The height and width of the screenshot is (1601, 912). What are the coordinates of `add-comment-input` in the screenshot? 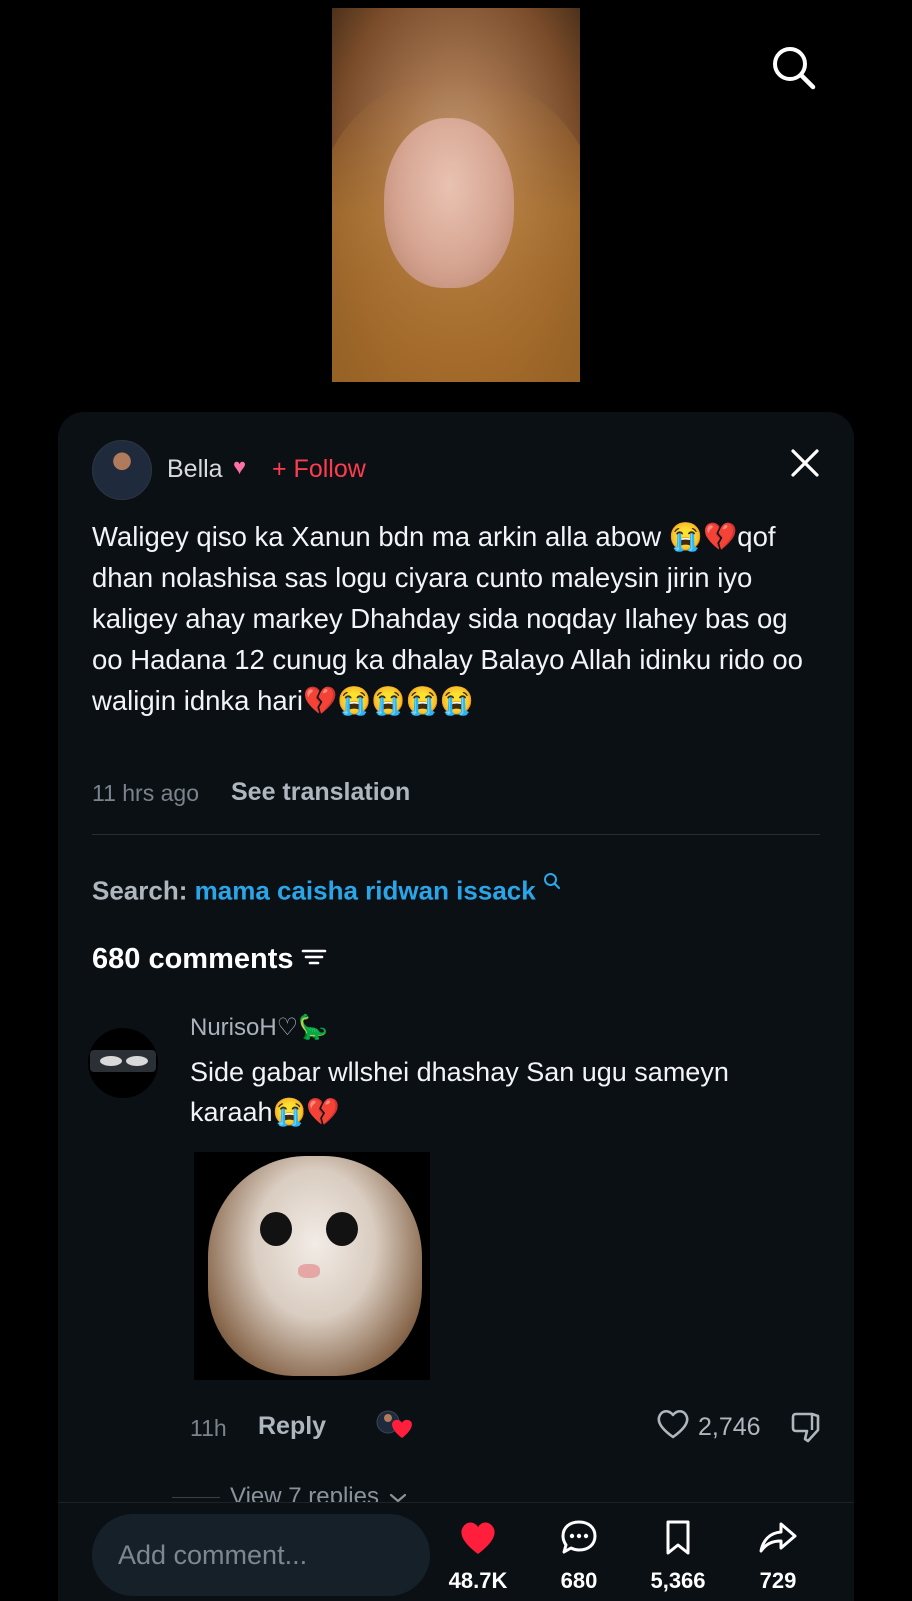 It's located at (261, 1555).